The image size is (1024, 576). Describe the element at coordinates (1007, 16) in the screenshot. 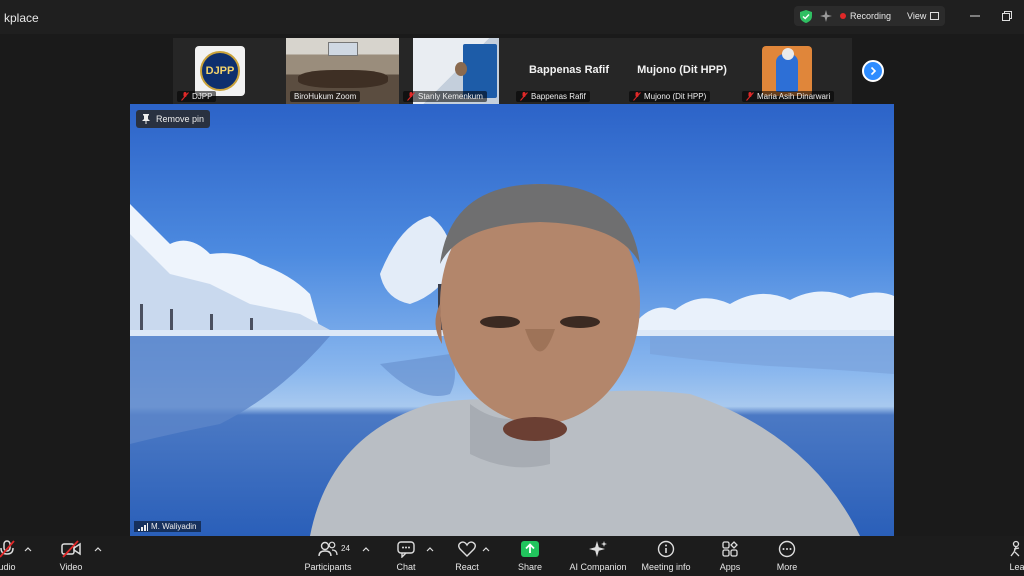

I see `restore-icon` at that location.